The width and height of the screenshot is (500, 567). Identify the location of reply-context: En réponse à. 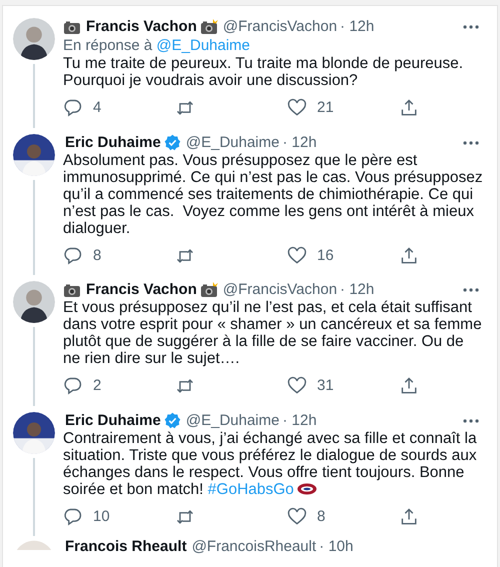
(107, 45).